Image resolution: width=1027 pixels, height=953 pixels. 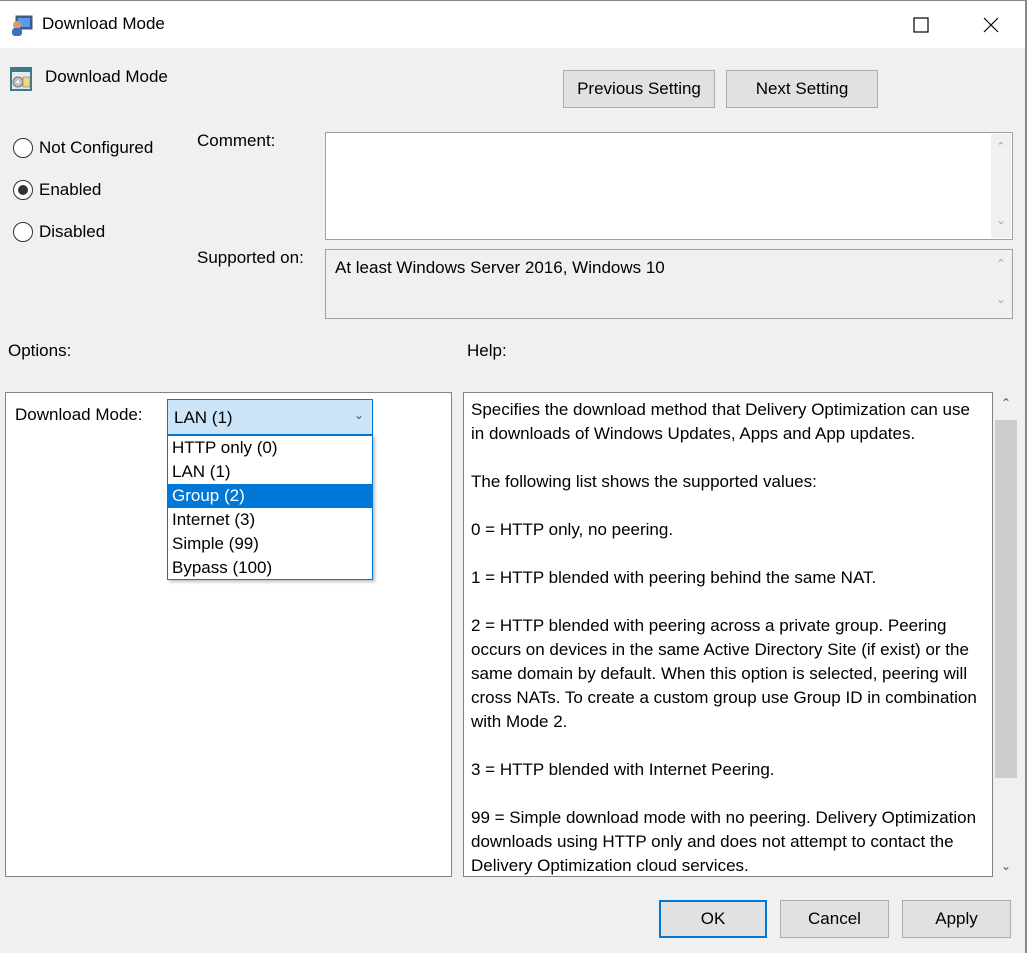 I want to click on supported-on-value: At least Windows Server 2016, Windows 10, so click(x=500, y=267).